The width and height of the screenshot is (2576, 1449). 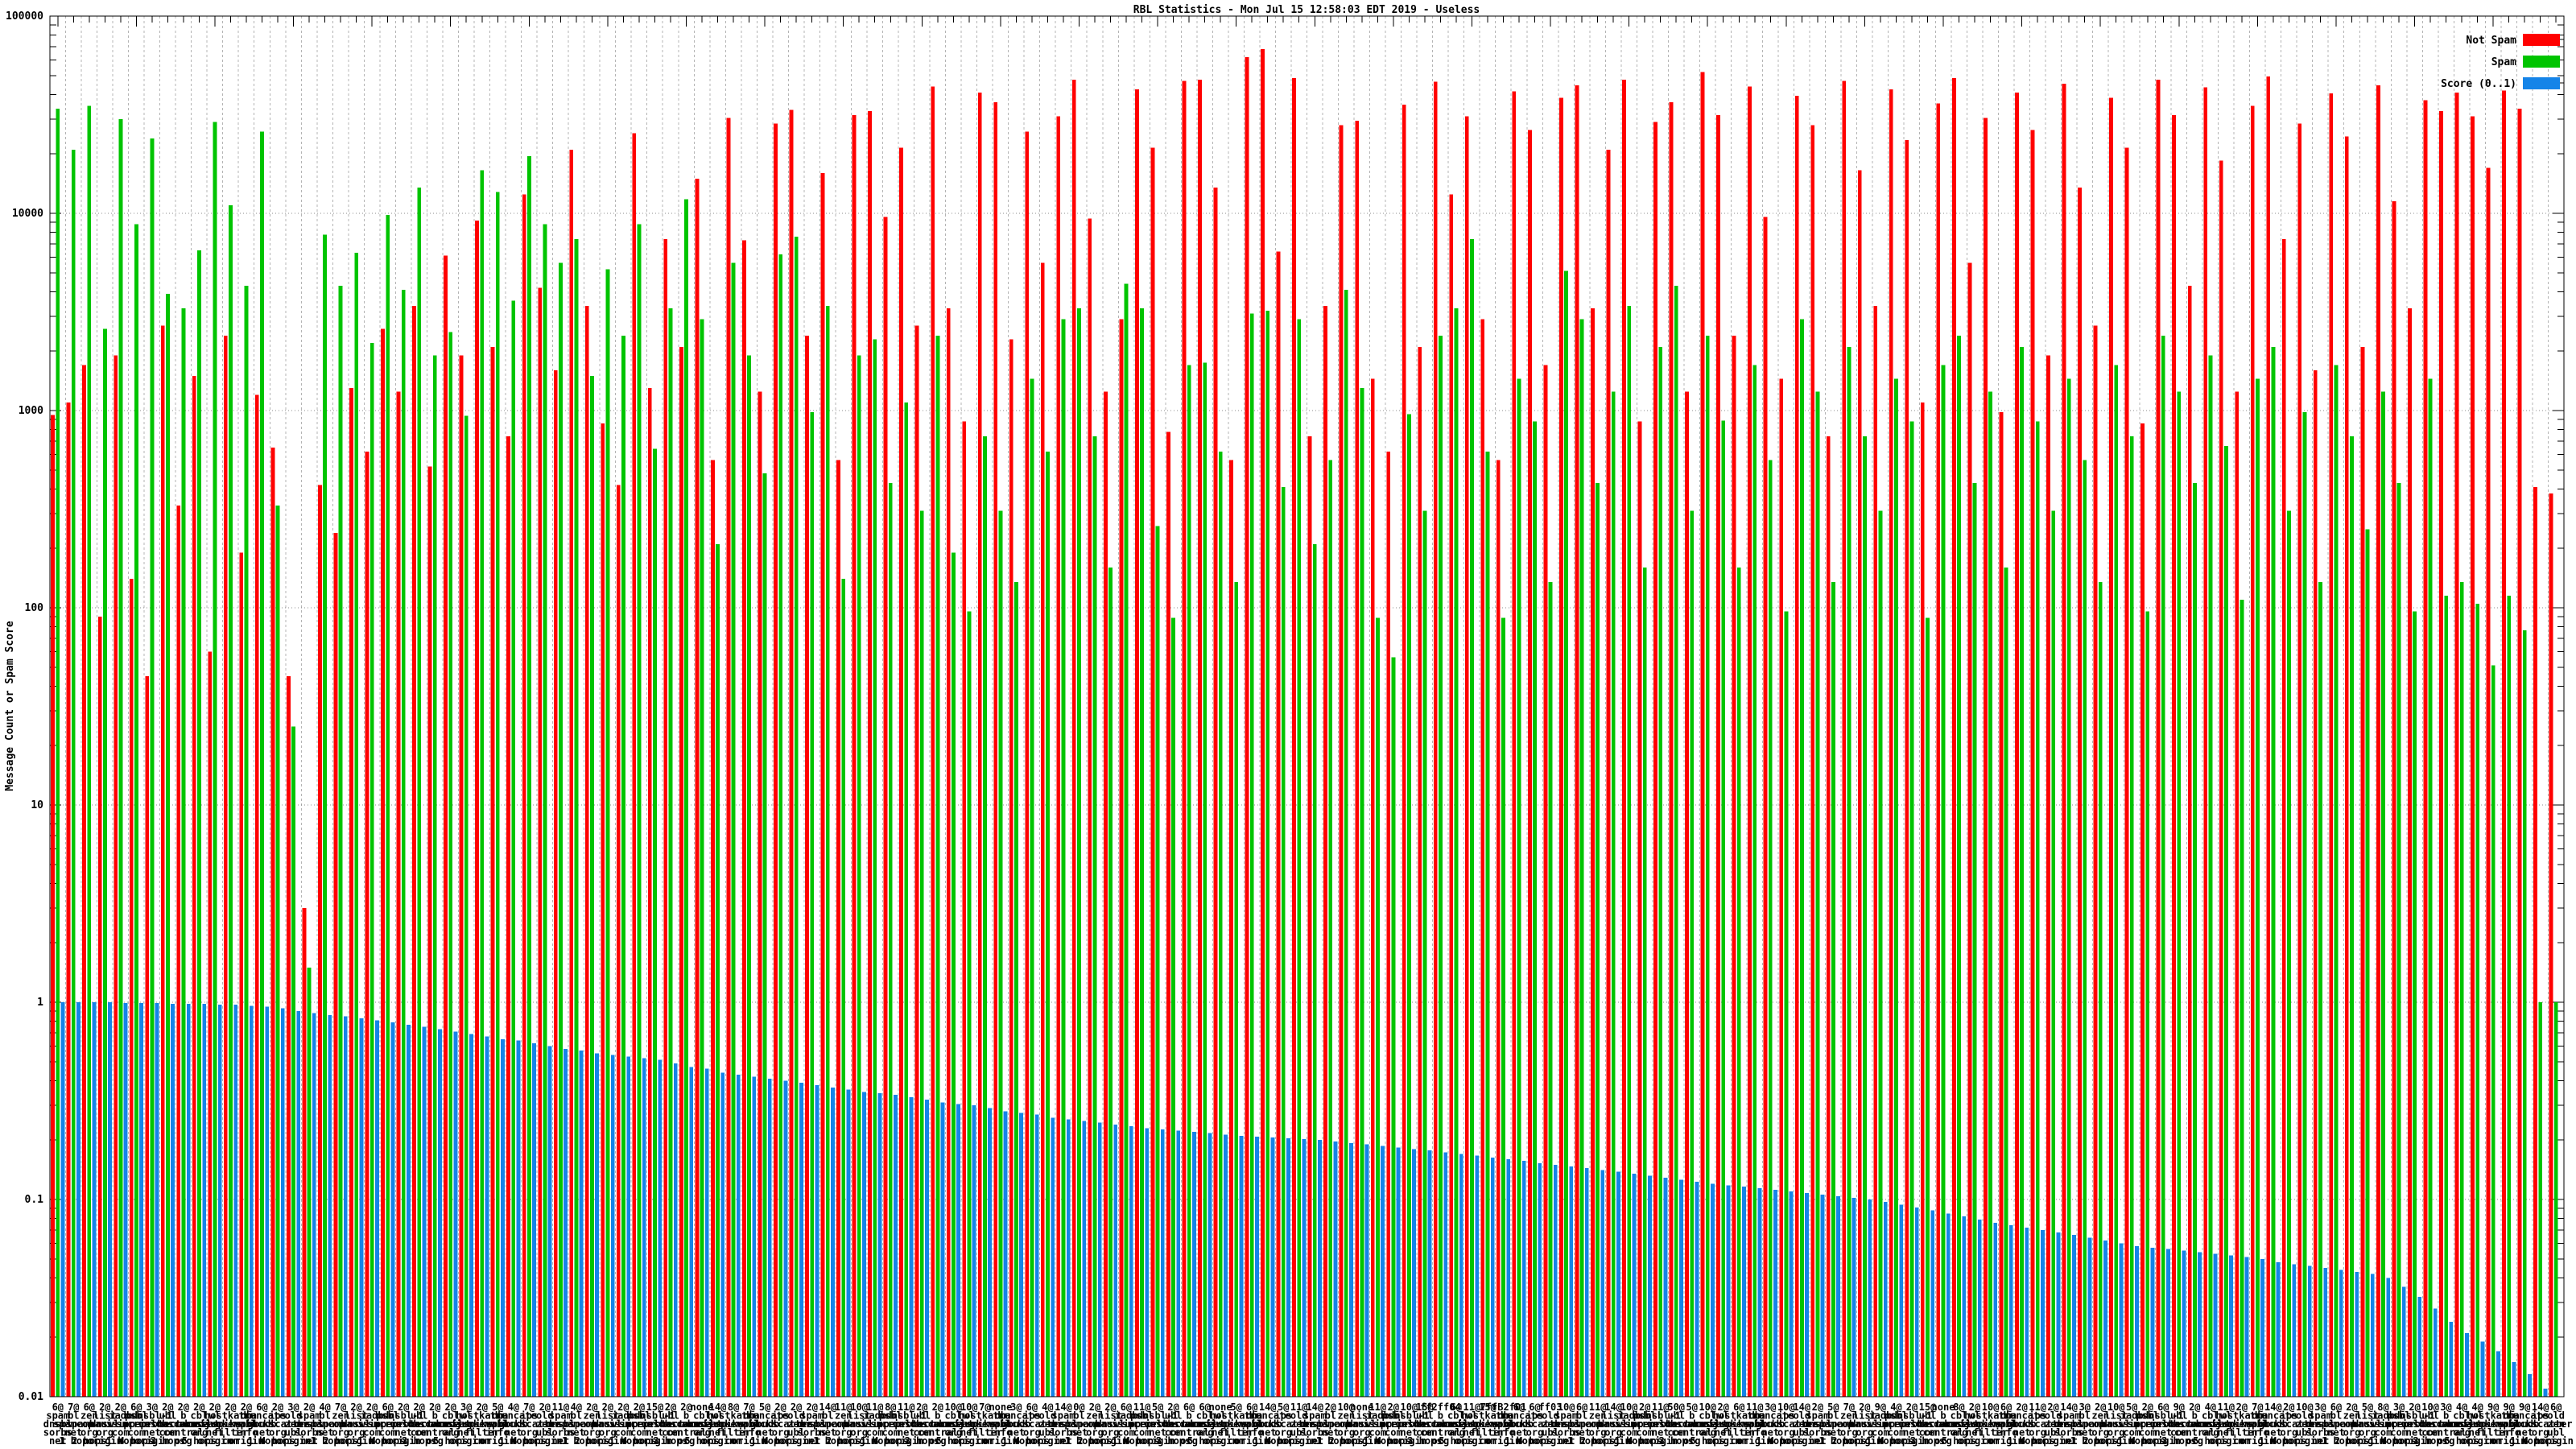 I want to click on y-tick-label: 10, so click(x=37, y=805).